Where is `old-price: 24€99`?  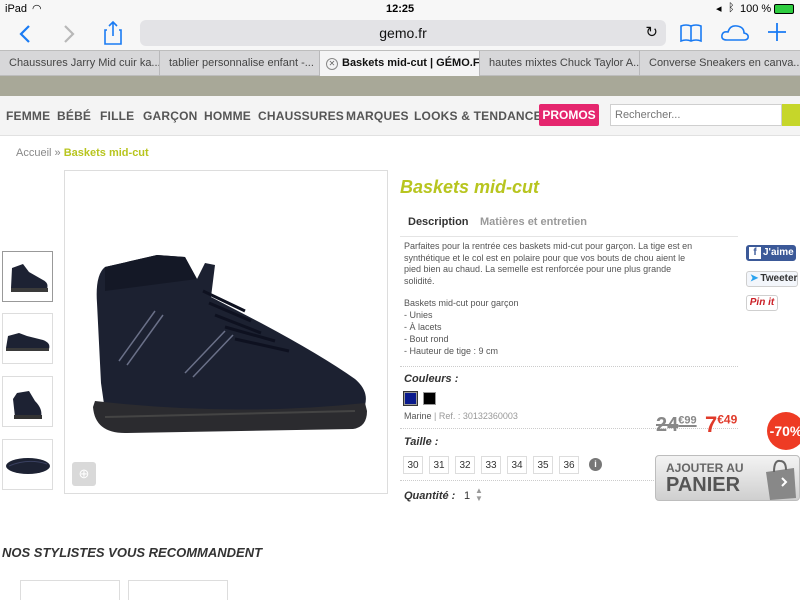
old-price: 24€99 is located at coordinates (676, 425).